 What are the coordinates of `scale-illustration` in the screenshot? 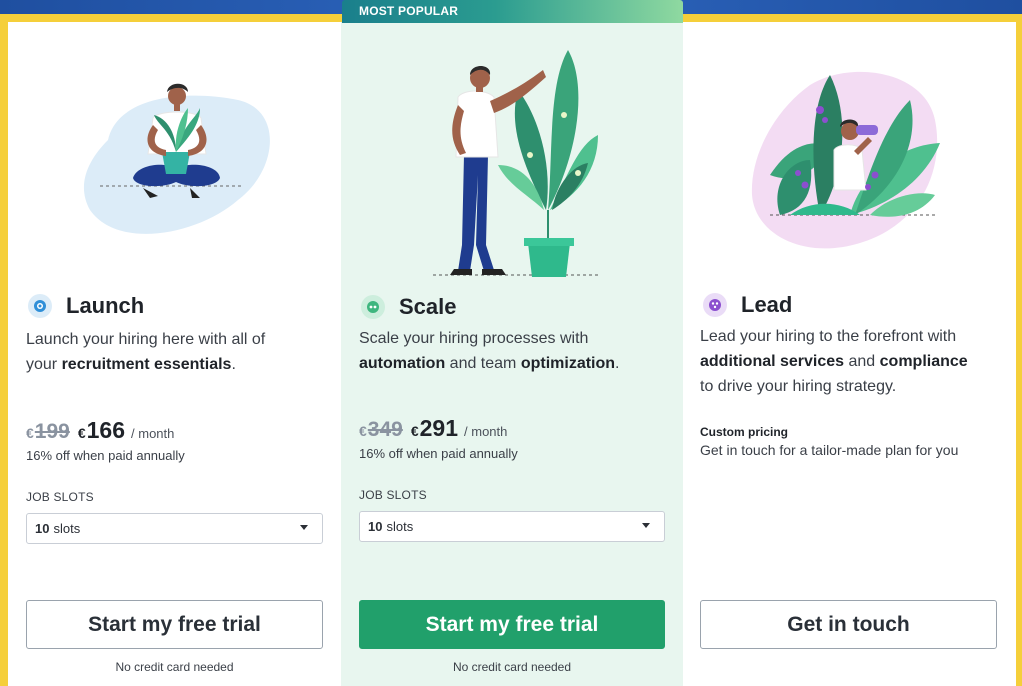 It's located at (515, 163).